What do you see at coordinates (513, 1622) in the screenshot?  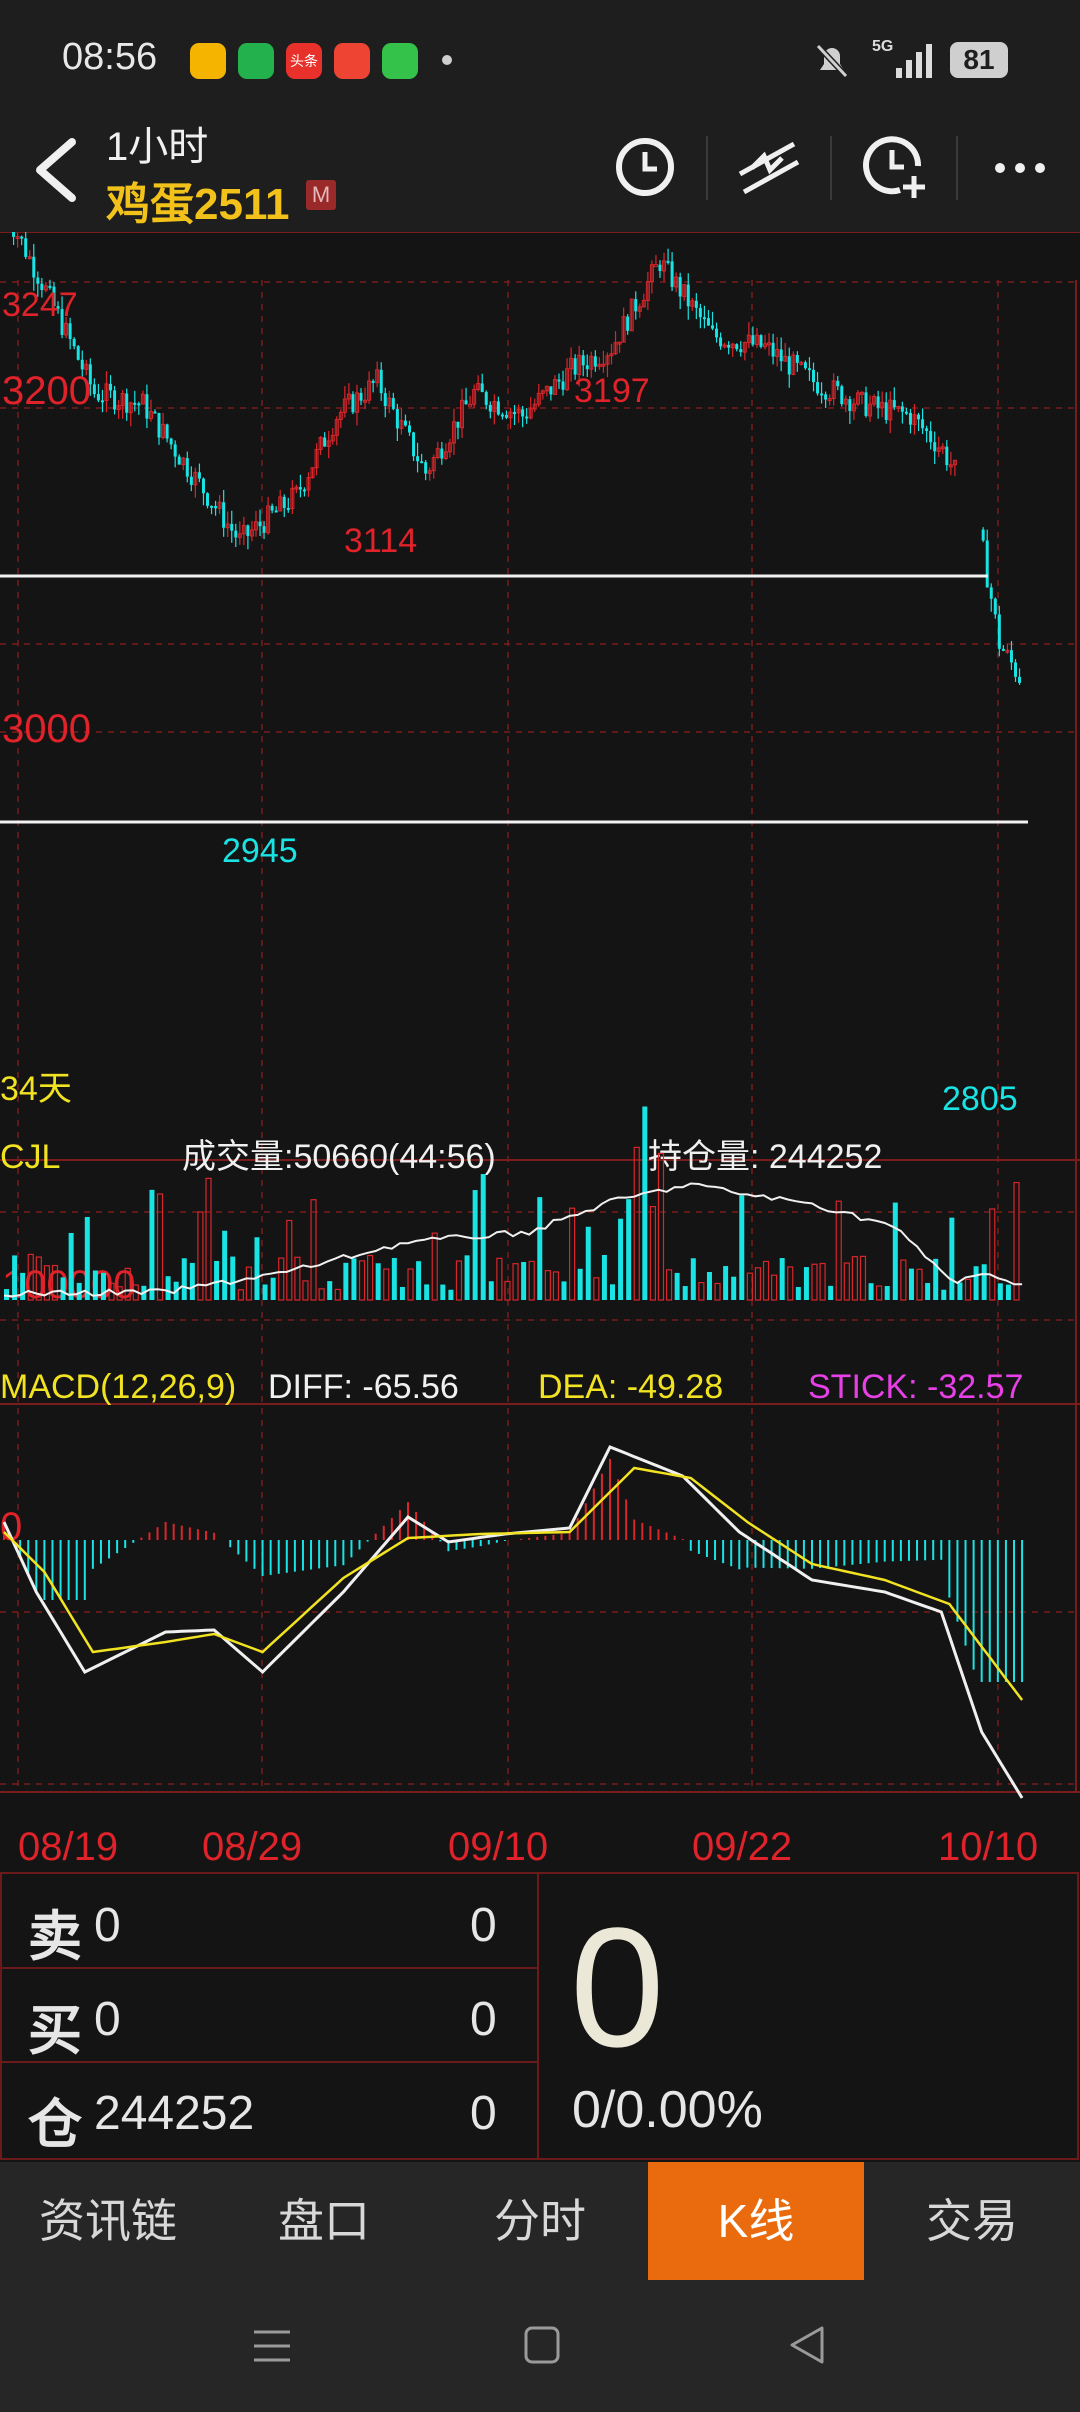 I see `diff-line` at bounding box center [513, 1622].